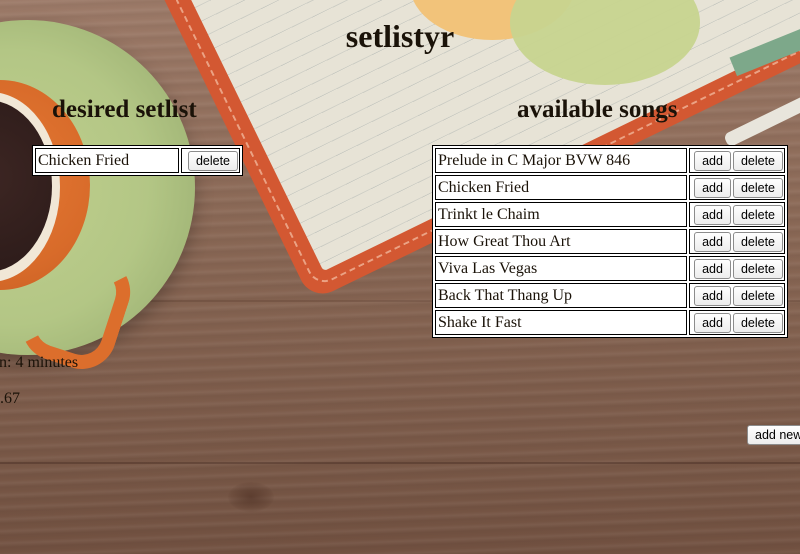 The width and height of the screenshot is (800, 554). Describe the element at coordinates (124, 109) in the screenshot. I see `desired-setlist-heading: desired setlist` at that location.